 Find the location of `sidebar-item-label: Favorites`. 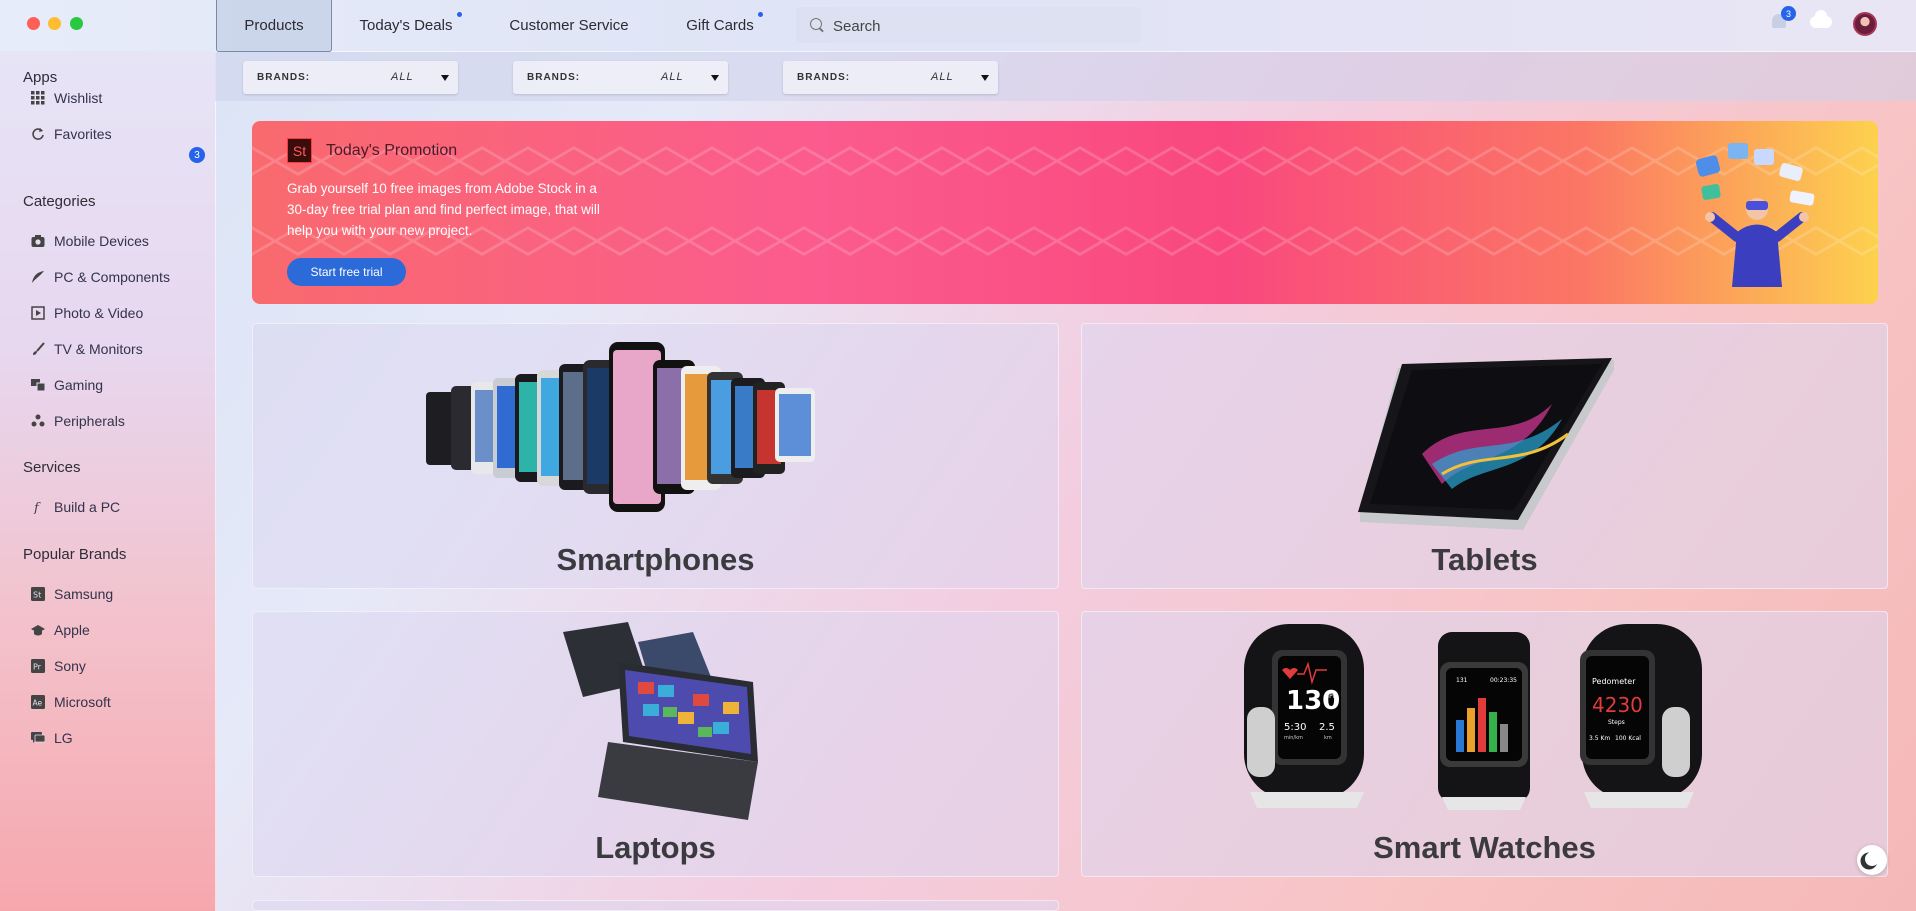

sidebar-item-label: Favorites is located at coordinates (83, 134).